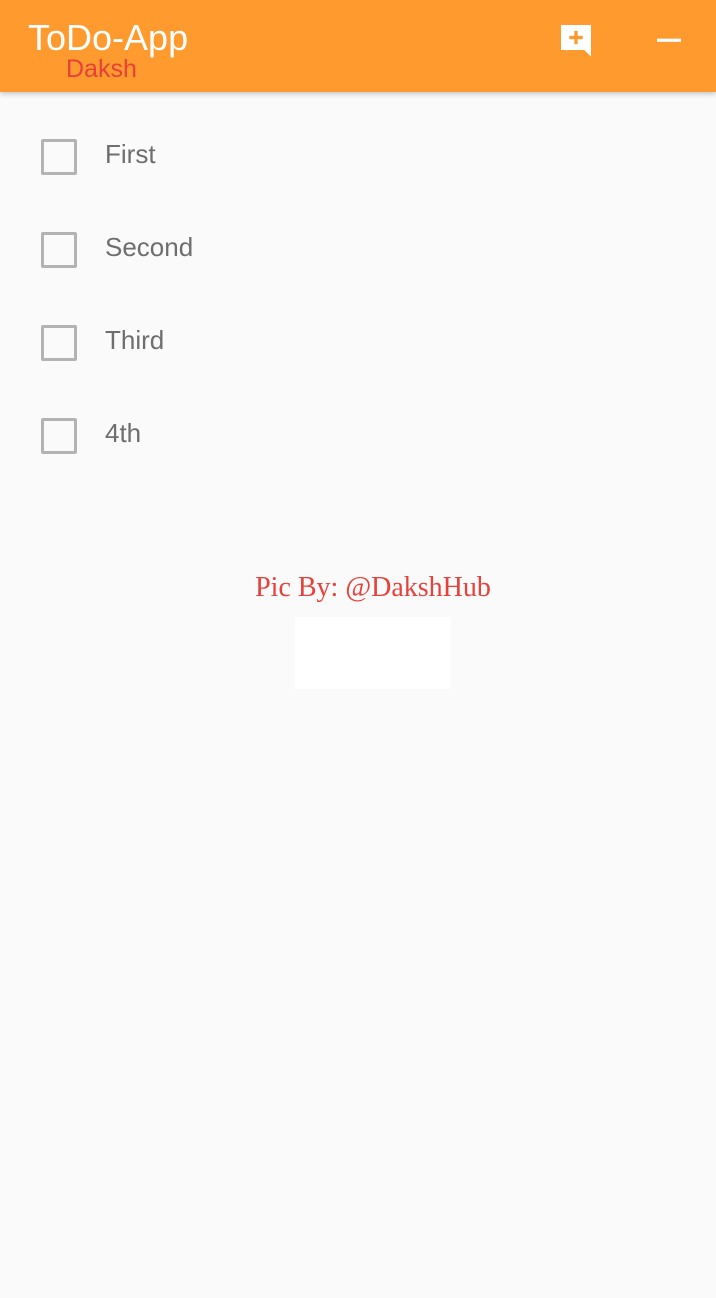 The image size is (716, 1298). I want to click on credit-text: Pic By: @DakshHub, so click(373, 587).